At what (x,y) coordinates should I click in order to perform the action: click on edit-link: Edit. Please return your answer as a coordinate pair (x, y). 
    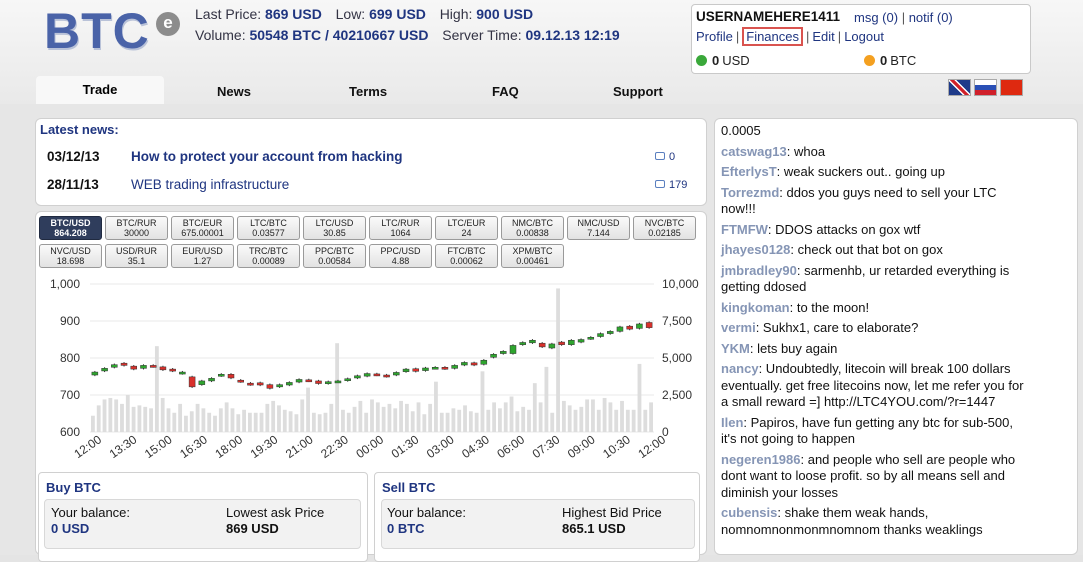
    Looking at the image, I should click on (823, 36).